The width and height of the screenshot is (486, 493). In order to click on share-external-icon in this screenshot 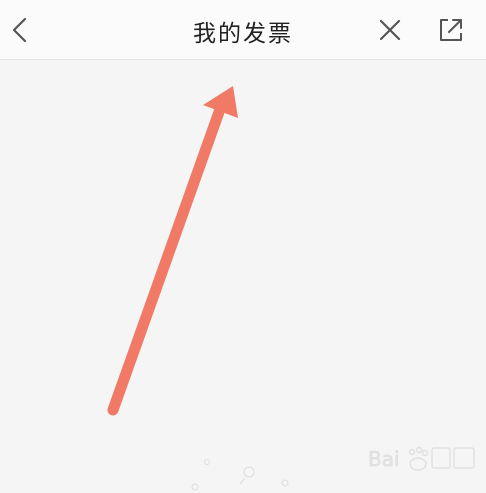, I will do `click(451, 30)`.